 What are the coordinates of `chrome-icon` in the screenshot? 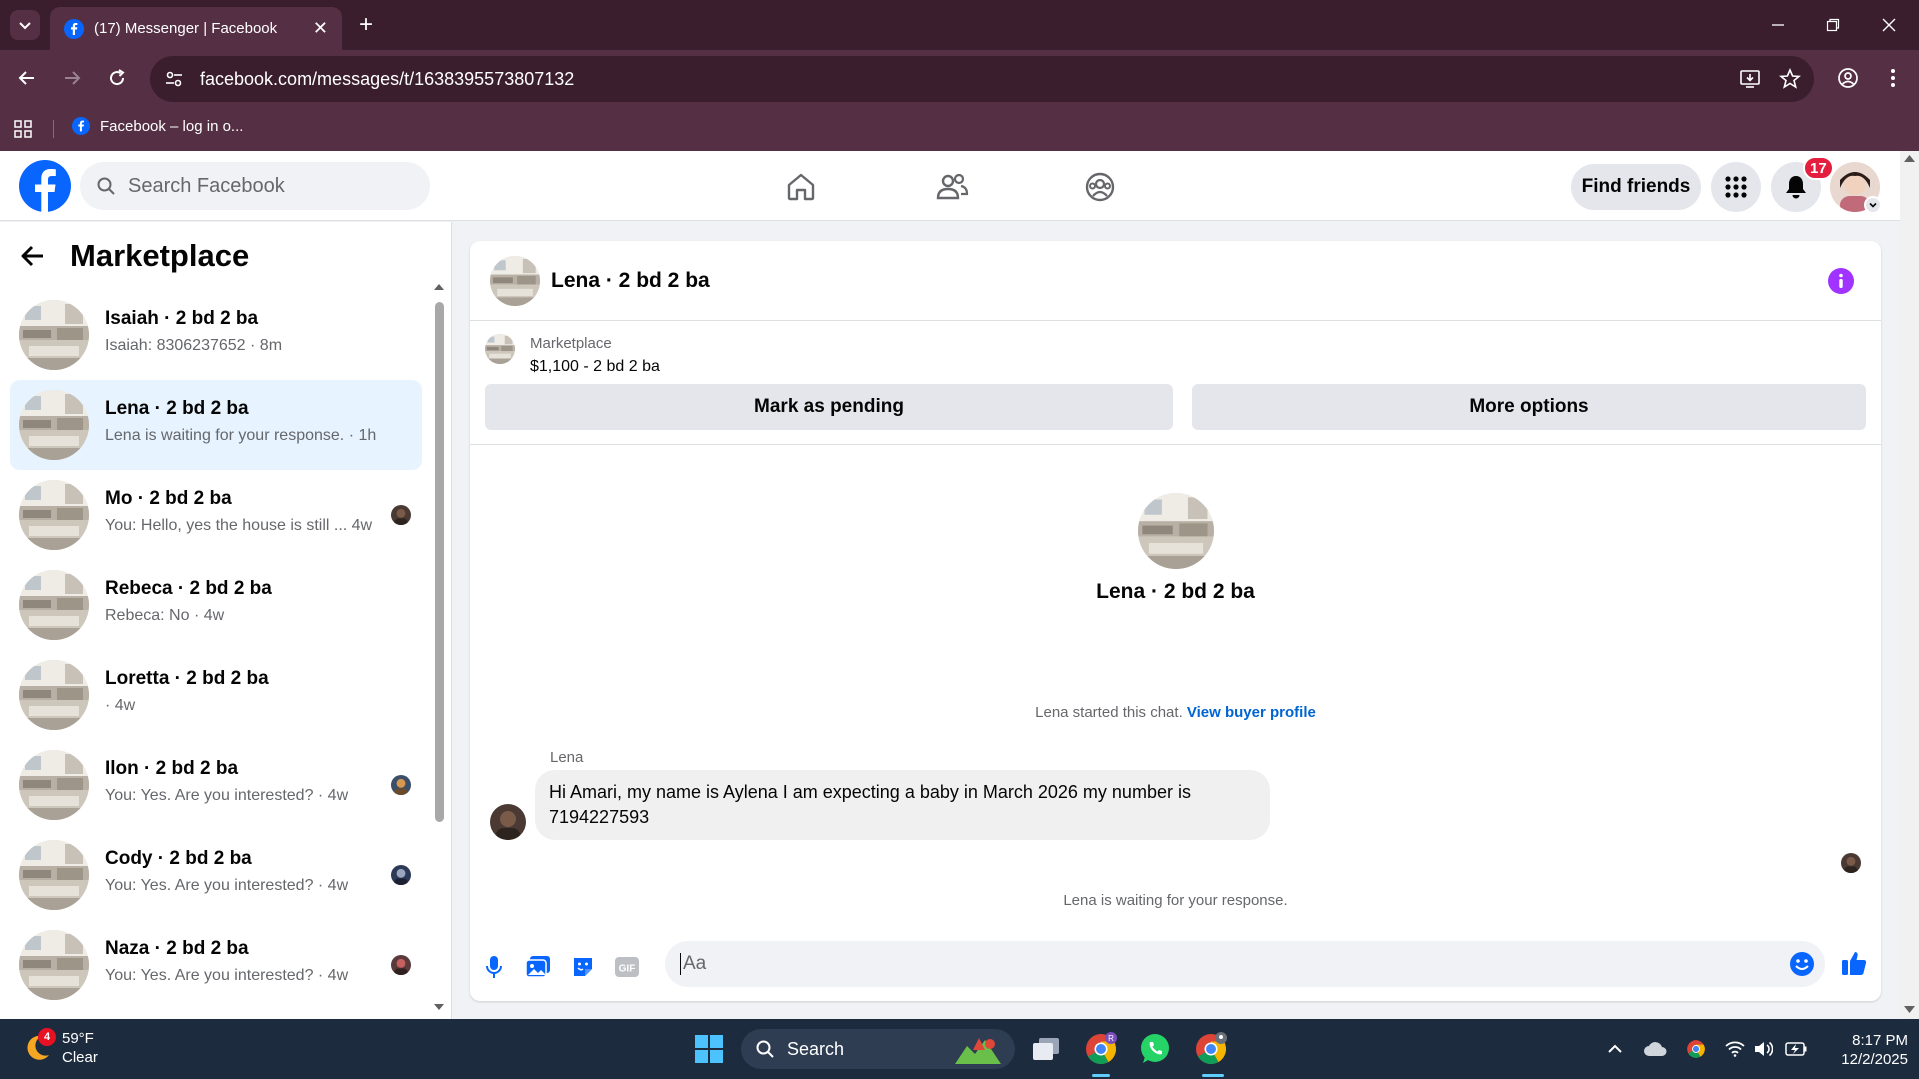 It's located at (1696, 1049).